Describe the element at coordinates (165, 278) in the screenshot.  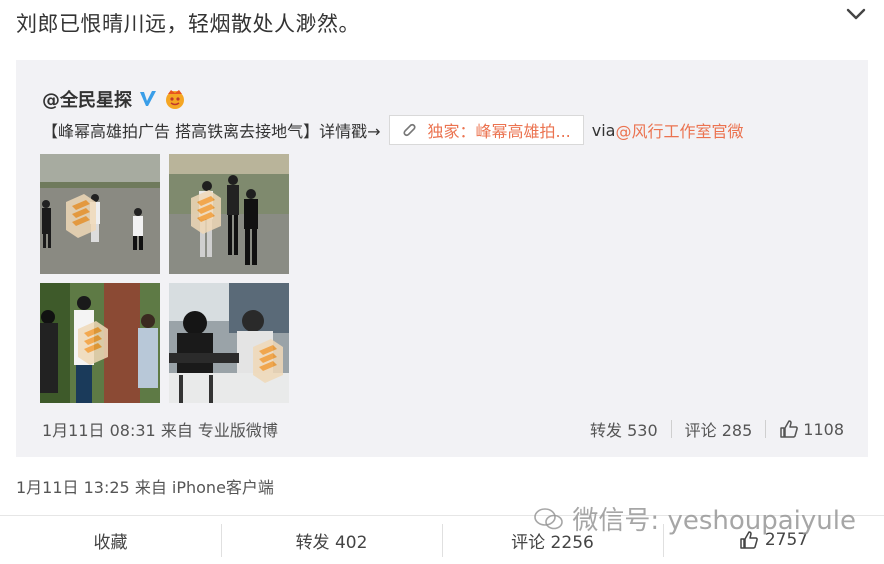
I see `photo-grid` at that location.